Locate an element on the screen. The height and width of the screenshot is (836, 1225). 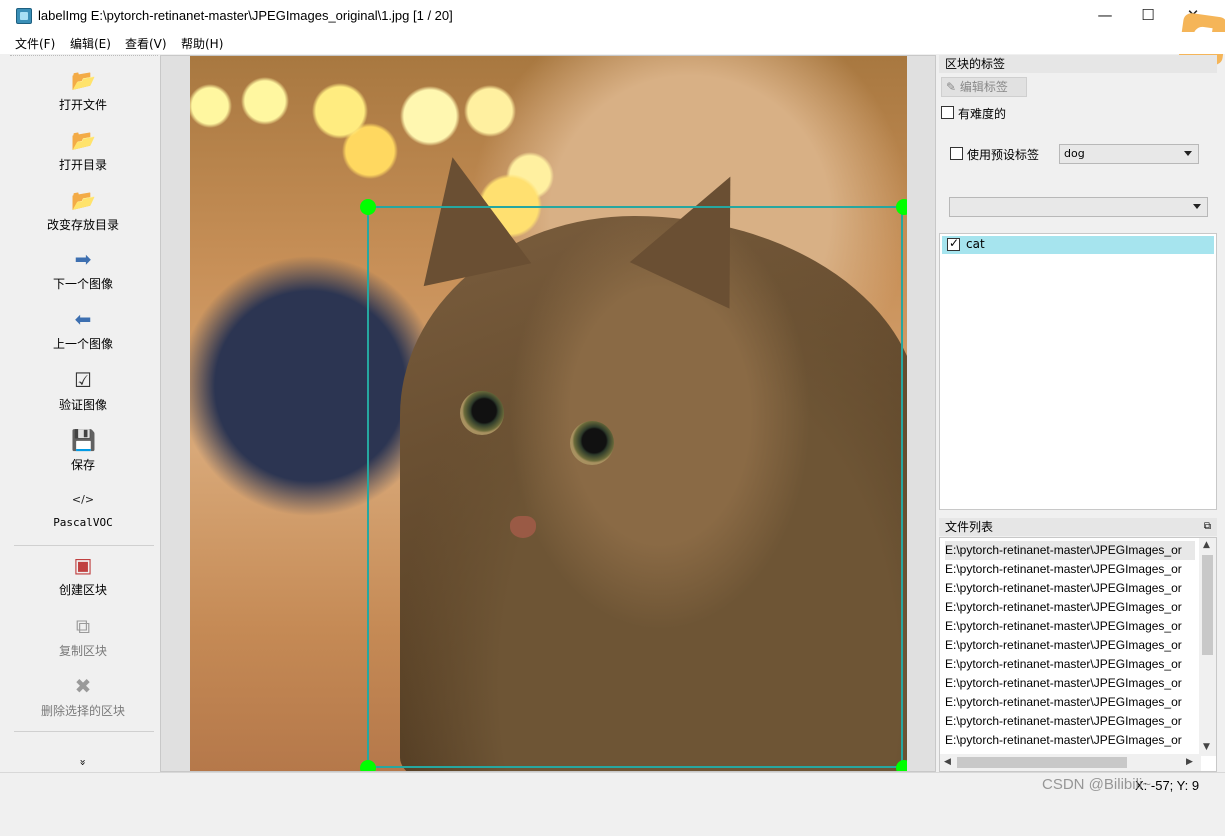
open-dir-button: 📂 打开目录 is located at coordinates (83, 150).